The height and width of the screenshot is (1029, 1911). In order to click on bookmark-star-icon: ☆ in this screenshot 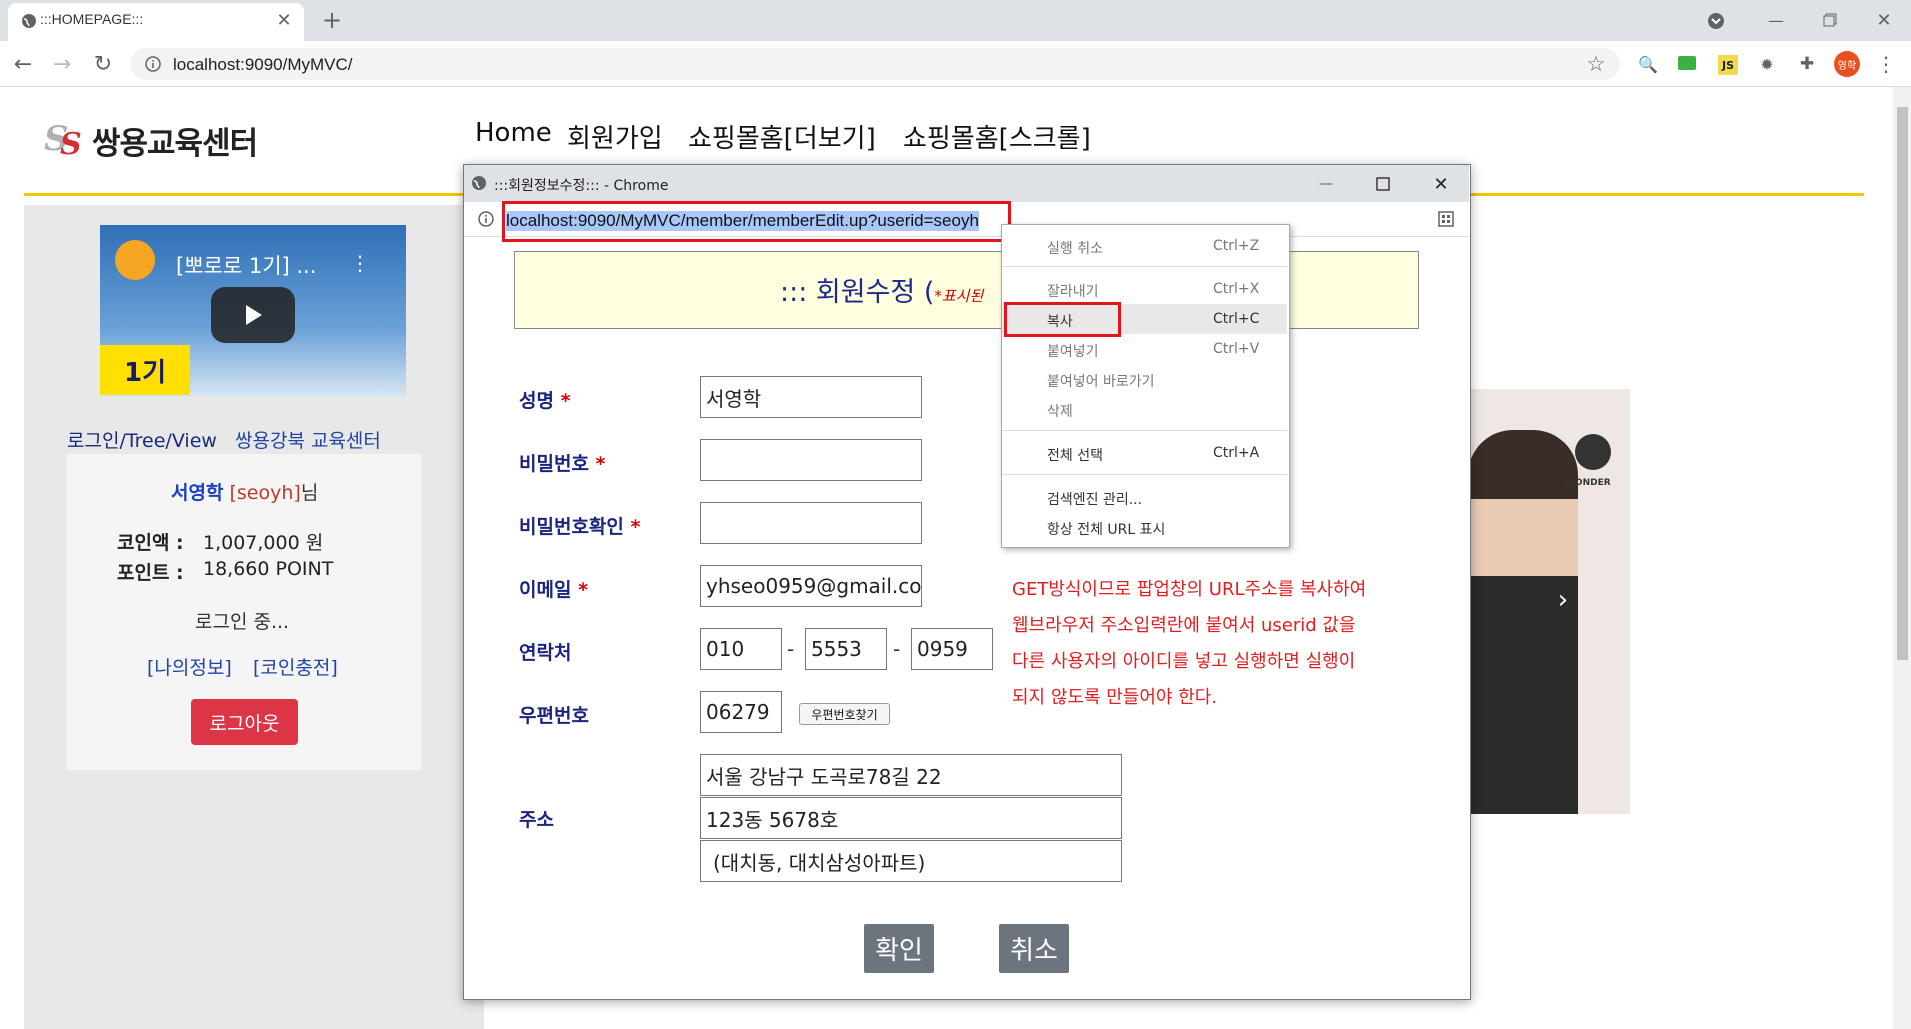, I will do `click(1596, 64)`.